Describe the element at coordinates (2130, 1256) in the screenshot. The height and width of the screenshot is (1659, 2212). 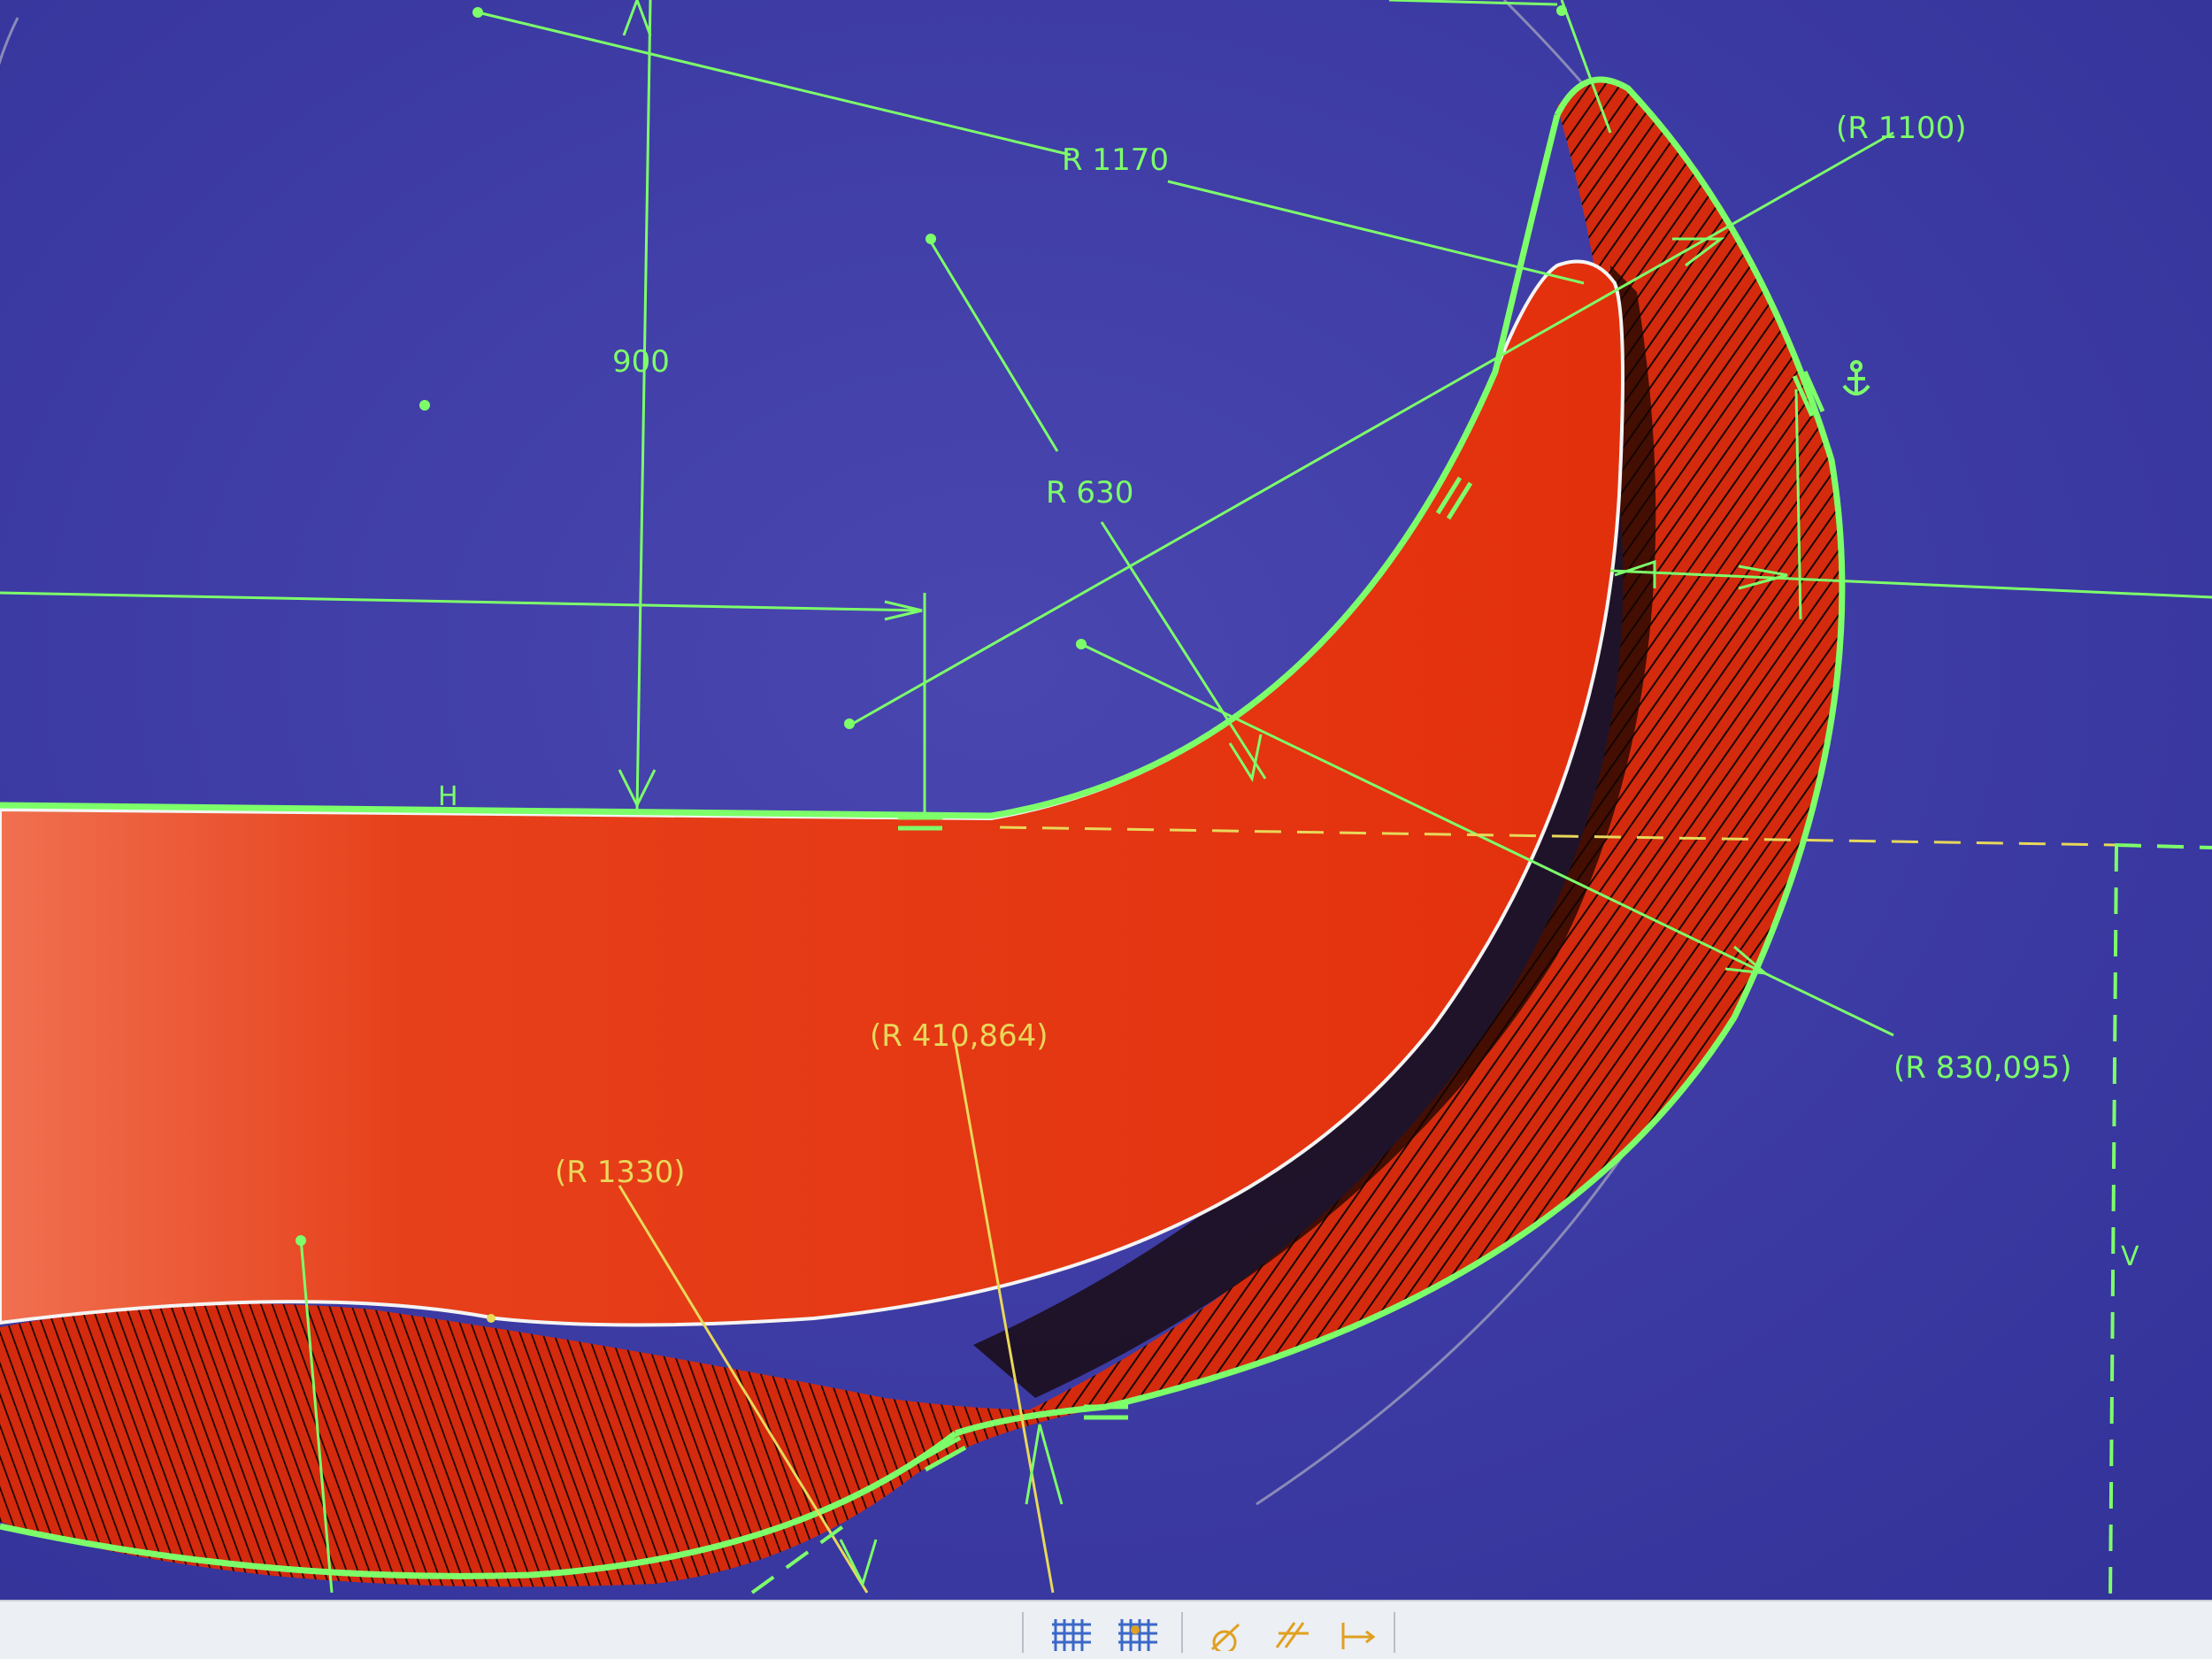
I see `vertical-constraint: V` at that location.